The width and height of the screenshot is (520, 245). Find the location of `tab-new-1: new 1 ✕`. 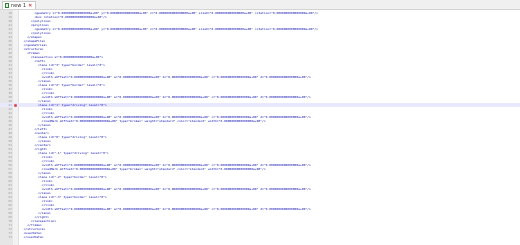

tab-new-1: new 1 ✕ is located at coordinates (19, 5).